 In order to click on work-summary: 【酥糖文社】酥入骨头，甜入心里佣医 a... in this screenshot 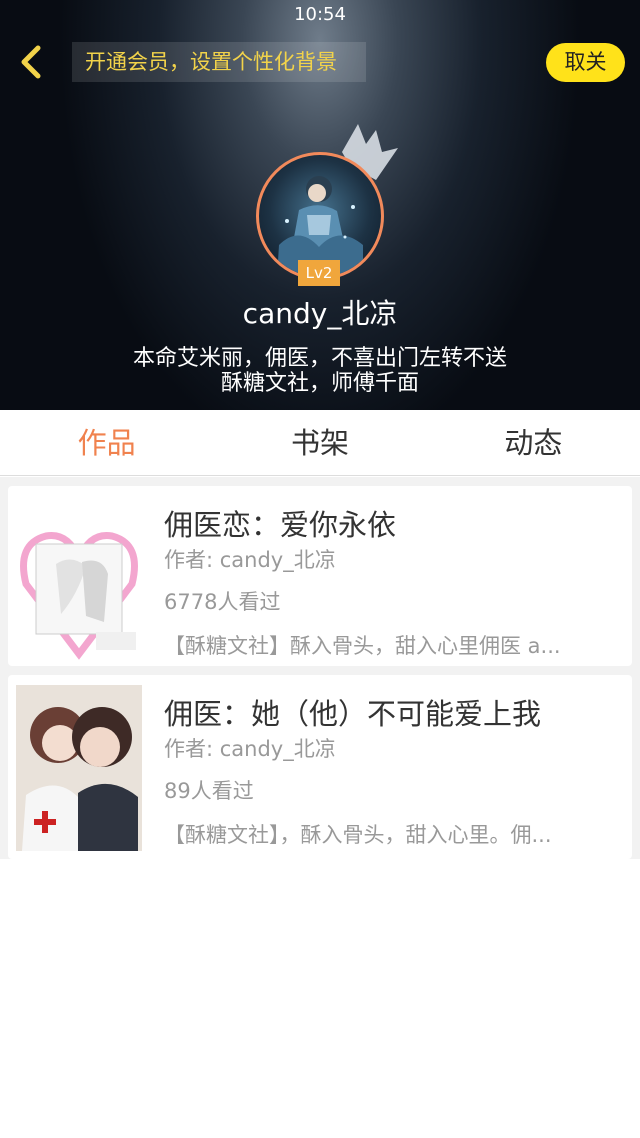, I will do `click(362, 646)`.